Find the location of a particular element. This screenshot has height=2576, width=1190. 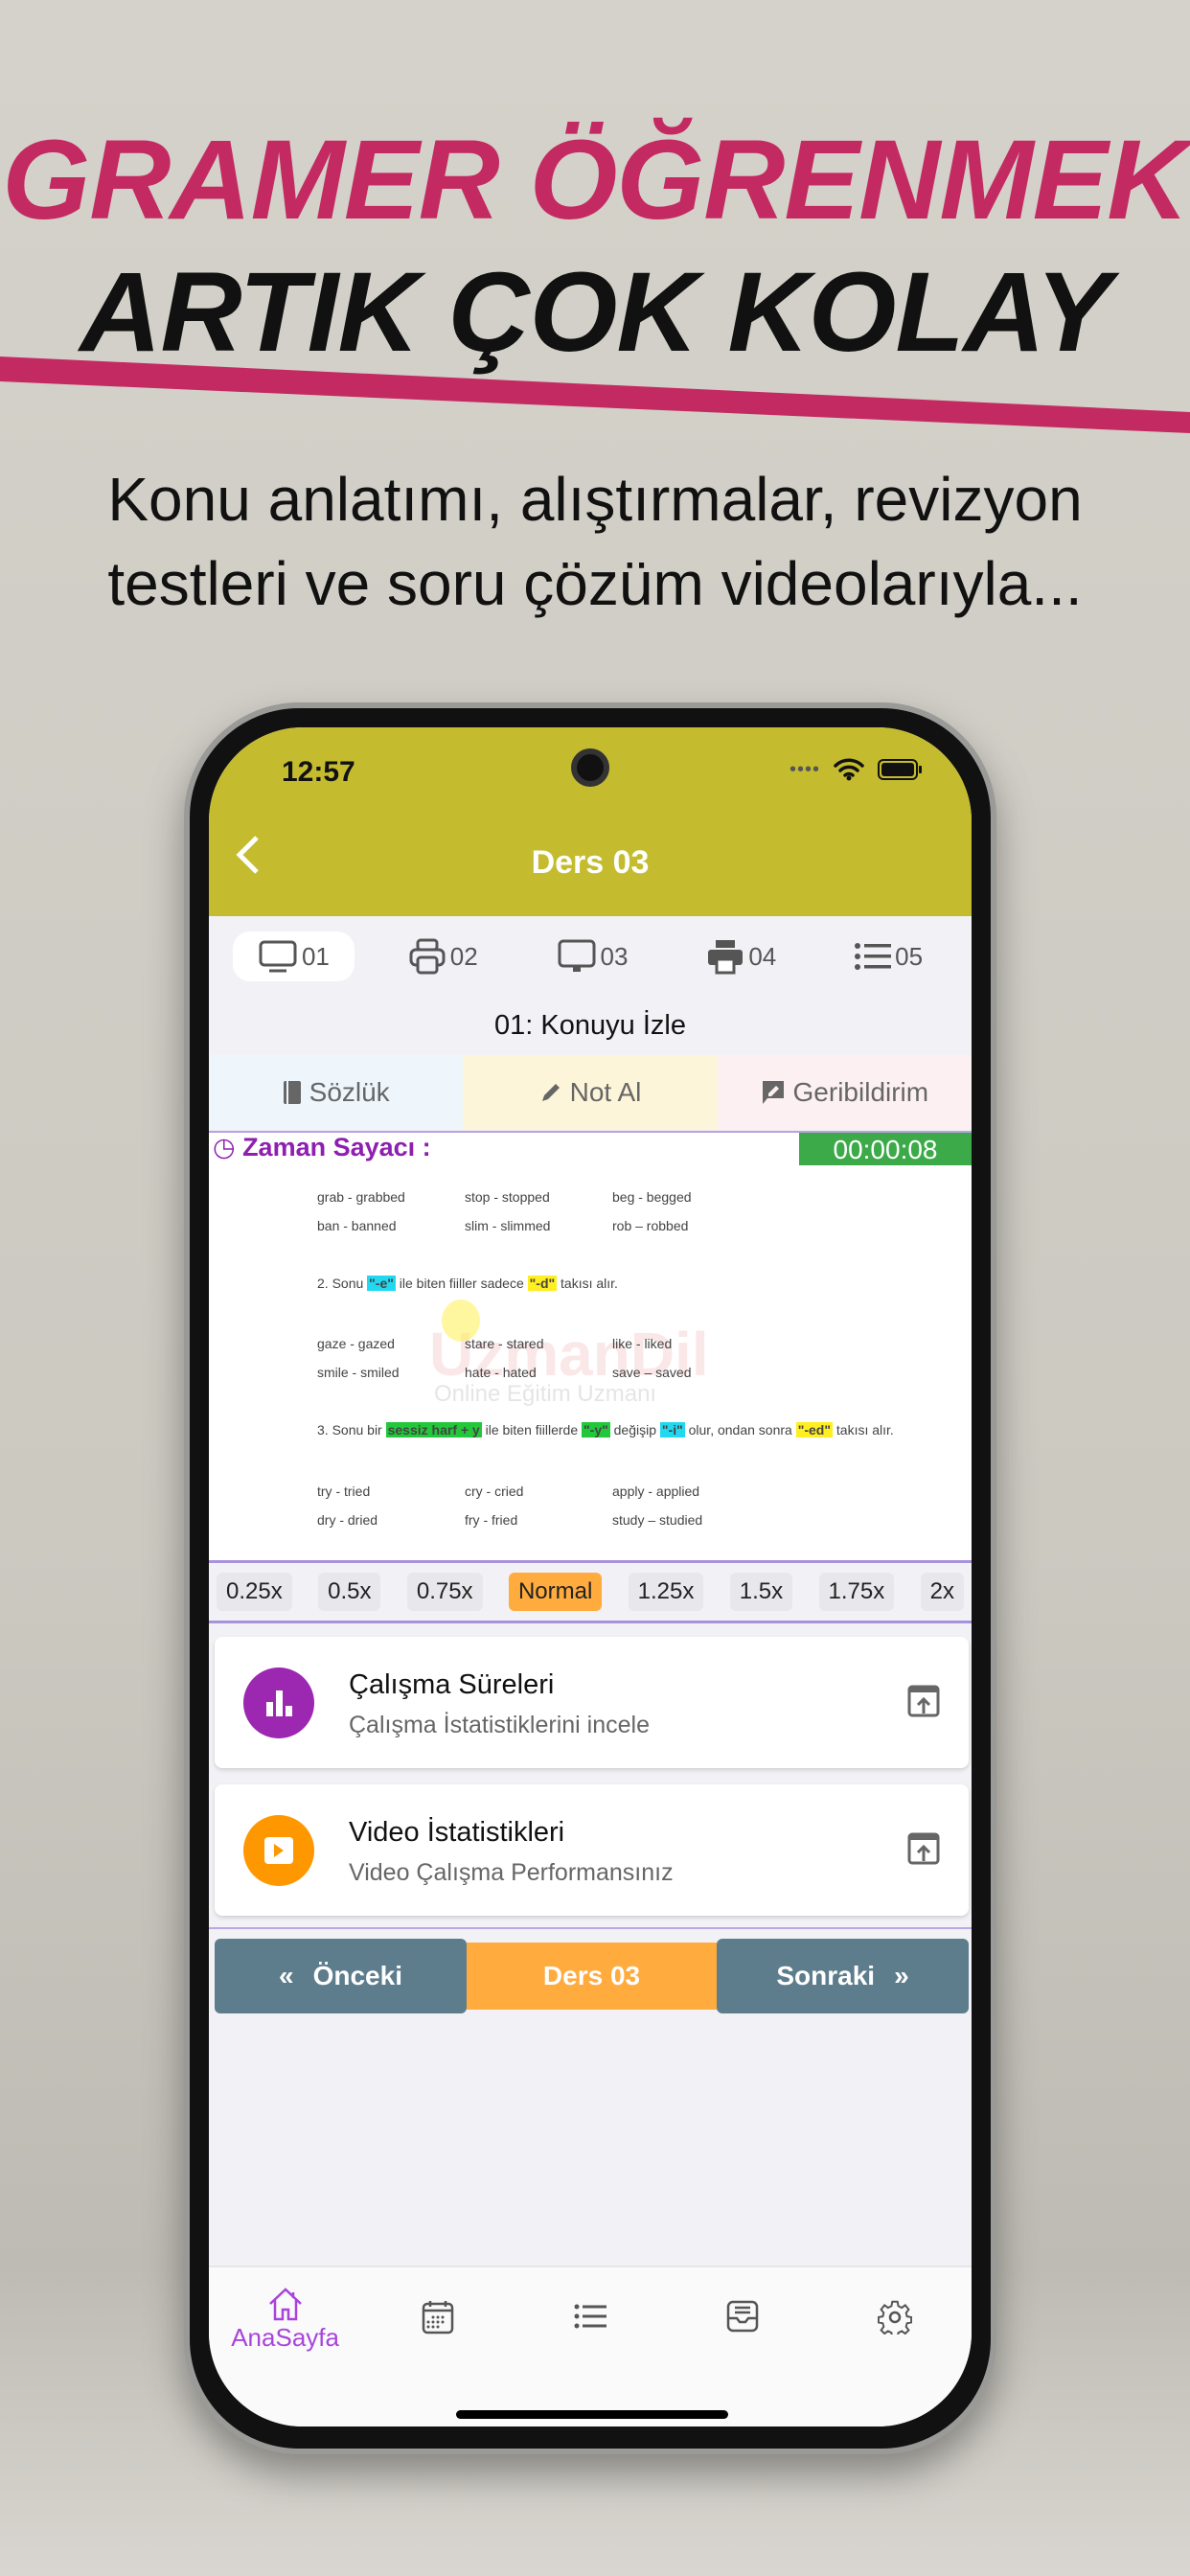

speed-2x: 2x is located at coordinates (942, 1592).